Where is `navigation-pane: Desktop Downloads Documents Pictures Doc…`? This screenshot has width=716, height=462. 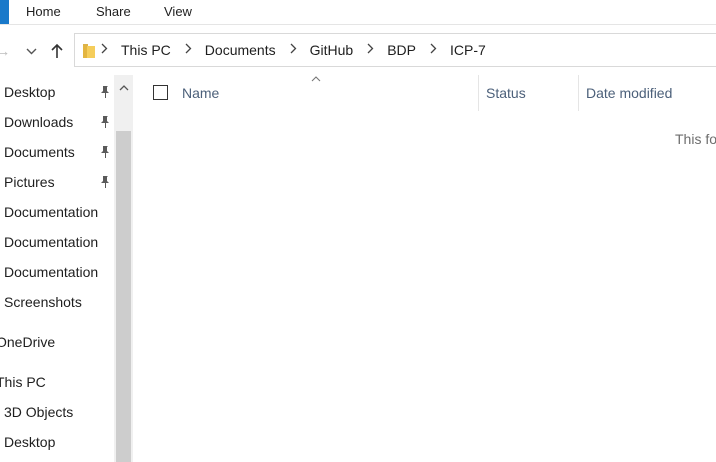
navigation-pane: Desktop Downloads Documents Pictures Doc… is located at coordinates (57, 268).